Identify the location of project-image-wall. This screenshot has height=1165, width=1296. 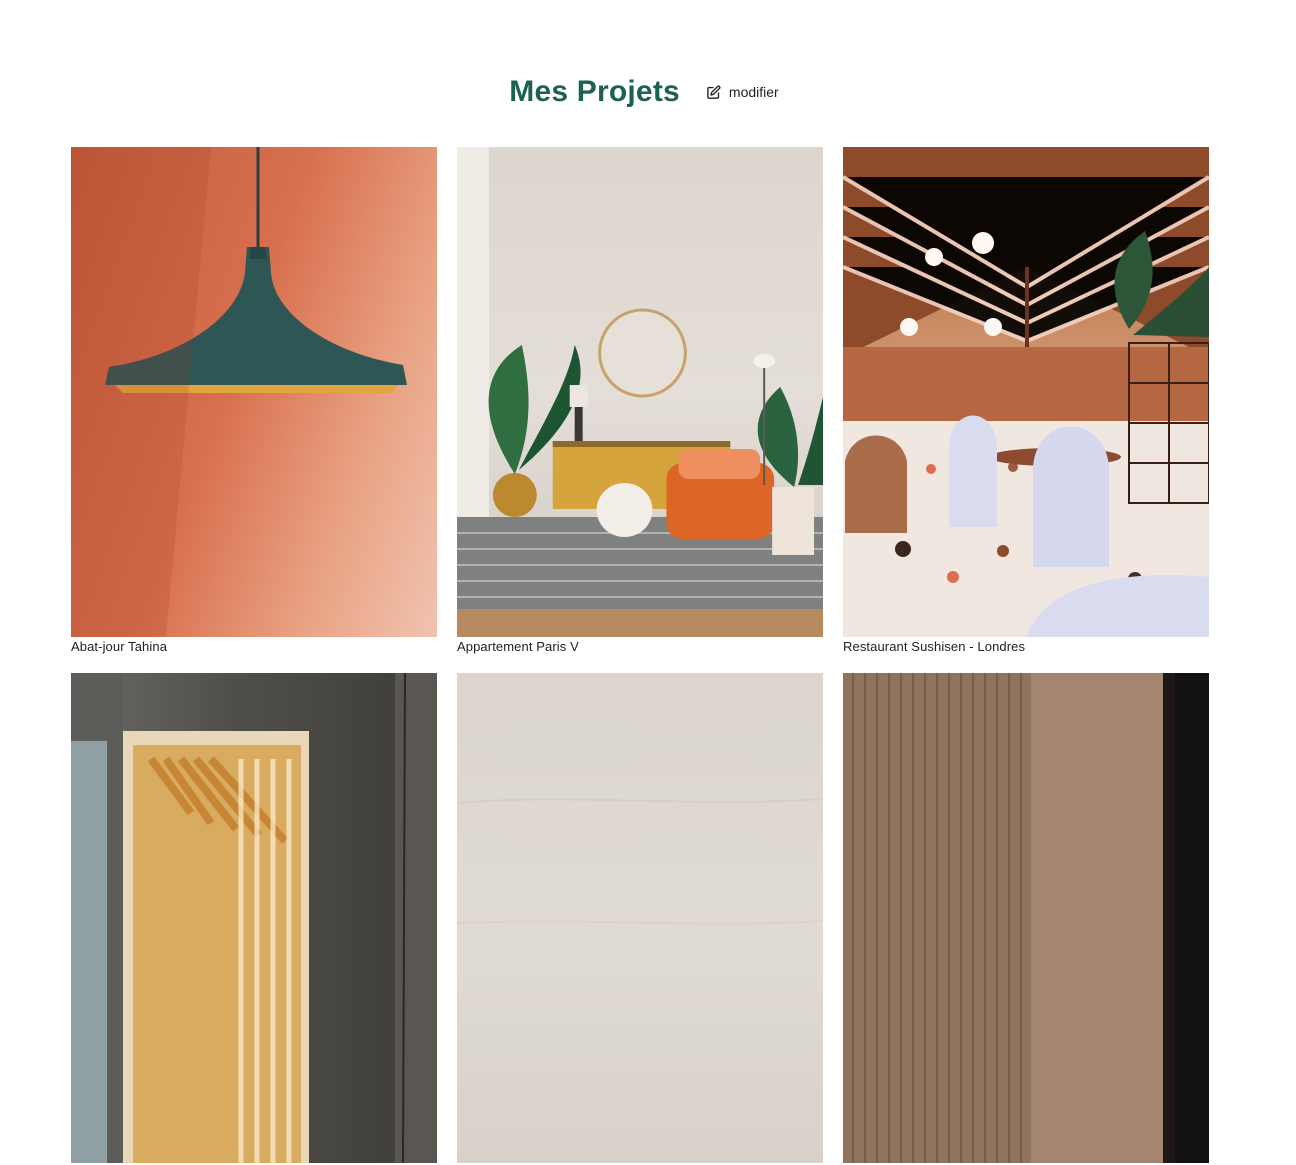
(640, 918).